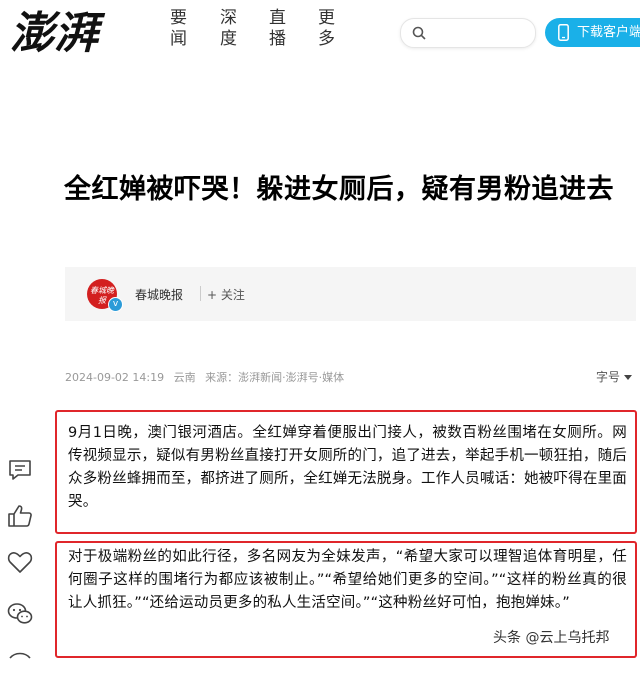 The image size is (640, 678). Describe the element at coordinates (178, 18) in the screenshot. I see `nav-label-1: 要` at that location.